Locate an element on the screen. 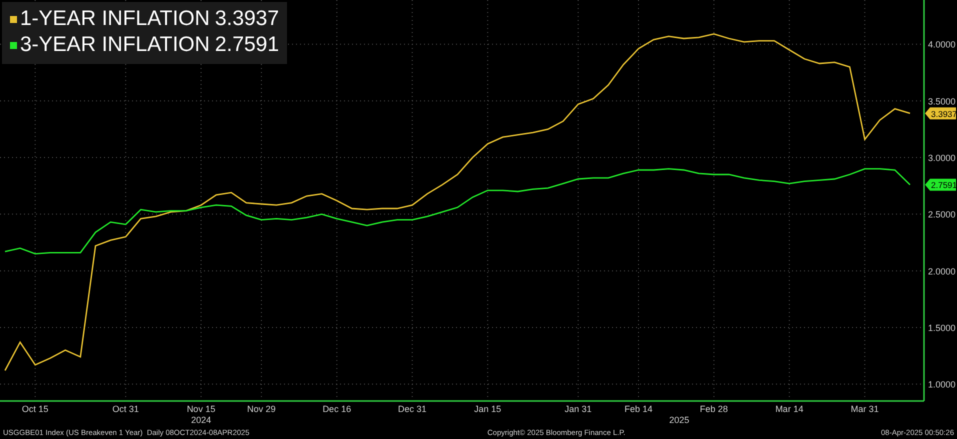  y-tick-label: 1.5000 is located at coordinates (942, 327).